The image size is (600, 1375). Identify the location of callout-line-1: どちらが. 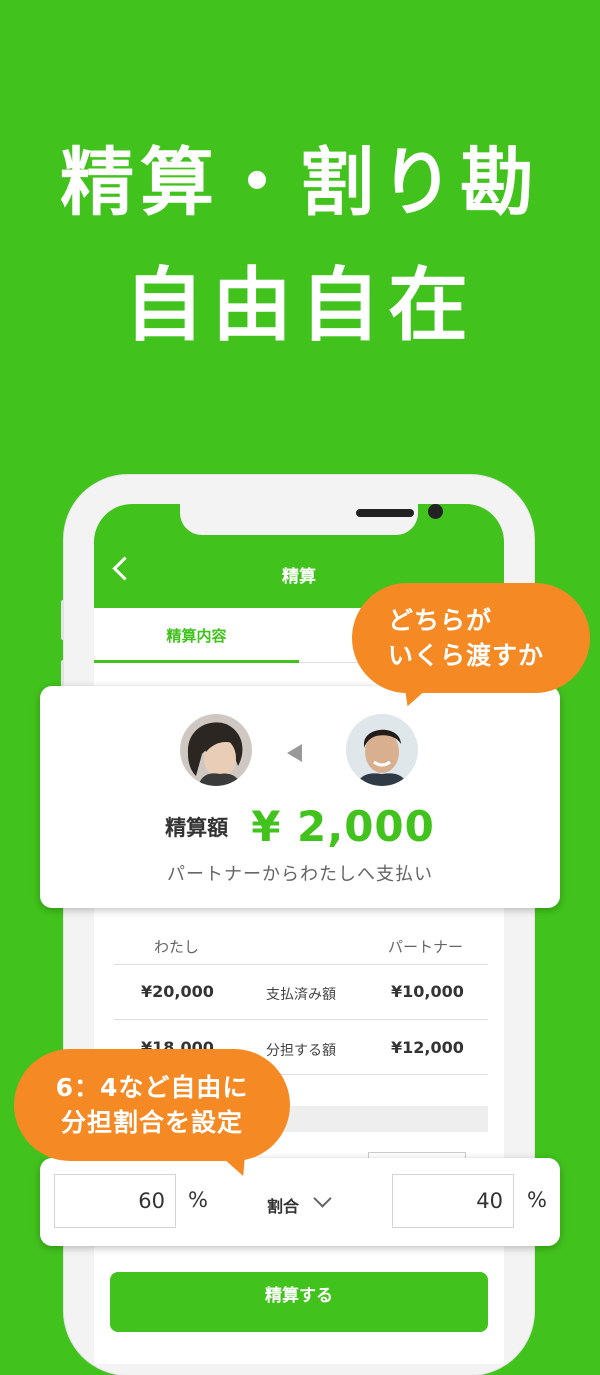
(440, 620).